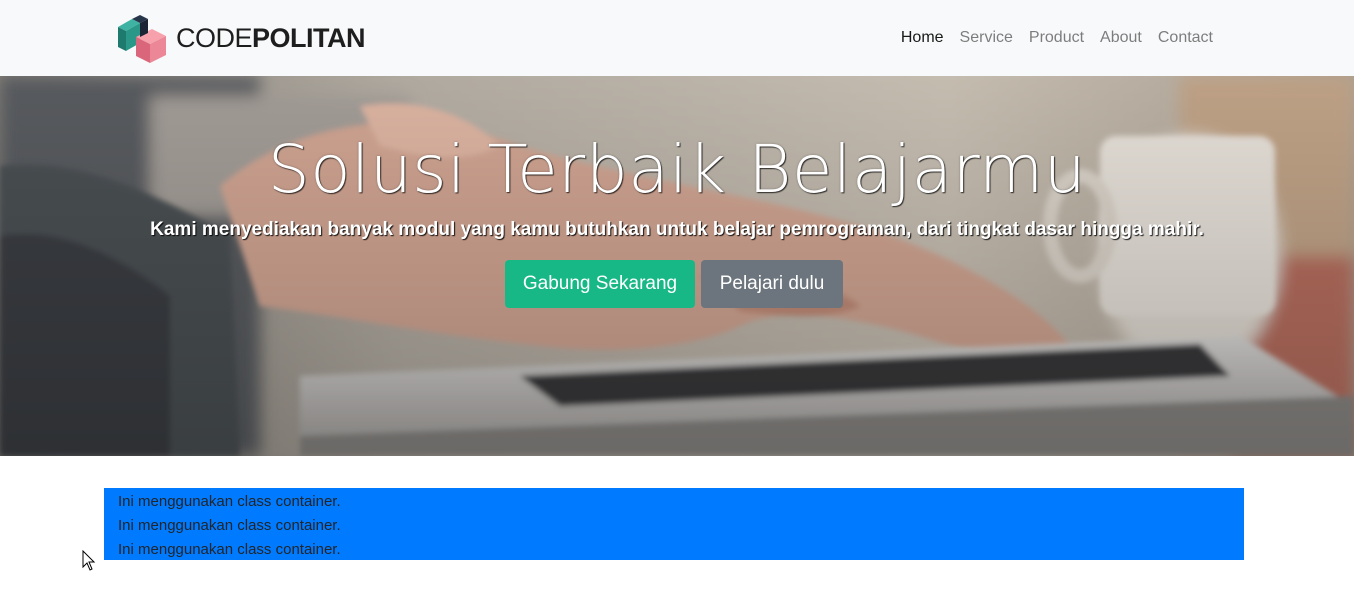 This screenshot has width=1354, height=612. I want to click on nav-link-home: Home, so click(922, 38).